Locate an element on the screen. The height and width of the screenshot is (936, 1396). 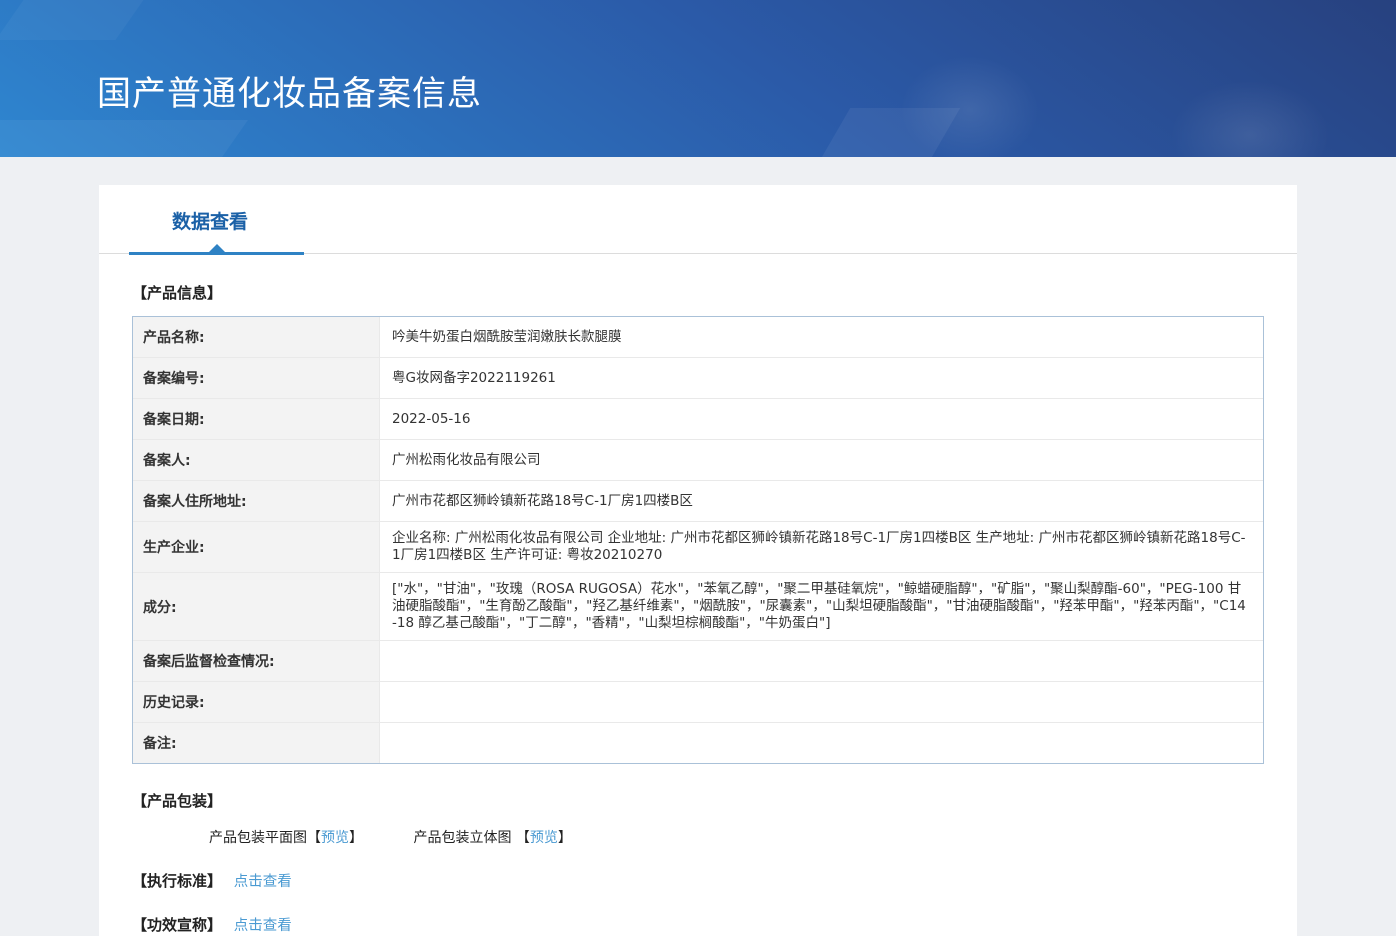
packaging-flat-item: 产品包装平面图【预览】 is located at coordinates (286, 838).